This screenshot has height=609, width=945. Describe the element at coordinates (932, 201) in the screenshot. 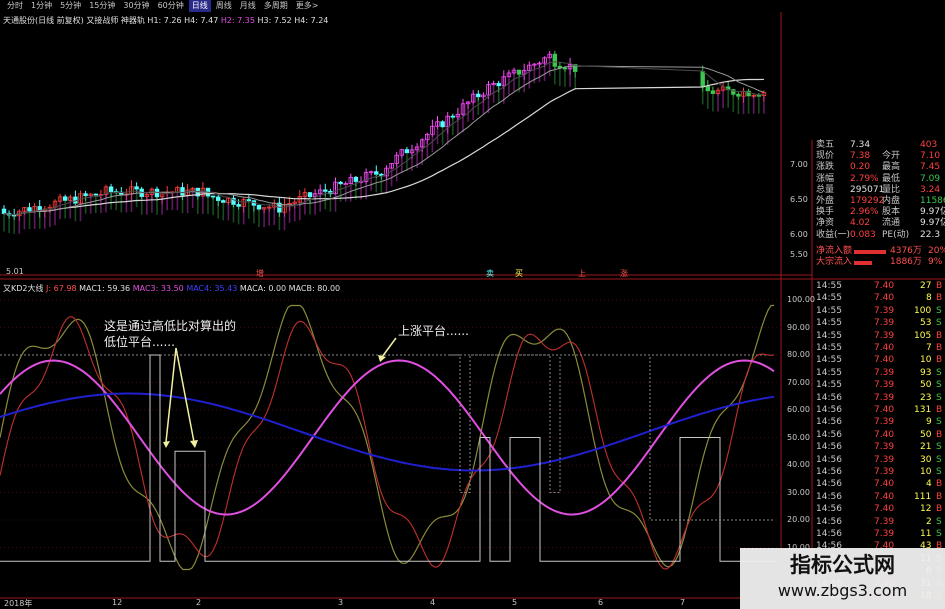

I see `quote-value-right: 115869` at that location.